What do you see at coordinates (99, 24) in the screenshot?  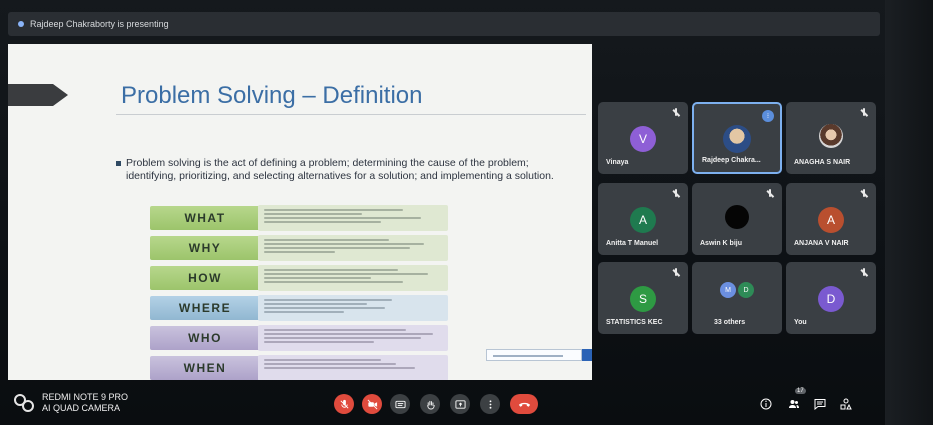 I see `presenting-text: Rajdeep Chakraborty is presenting` at bounding box center [99, 24].